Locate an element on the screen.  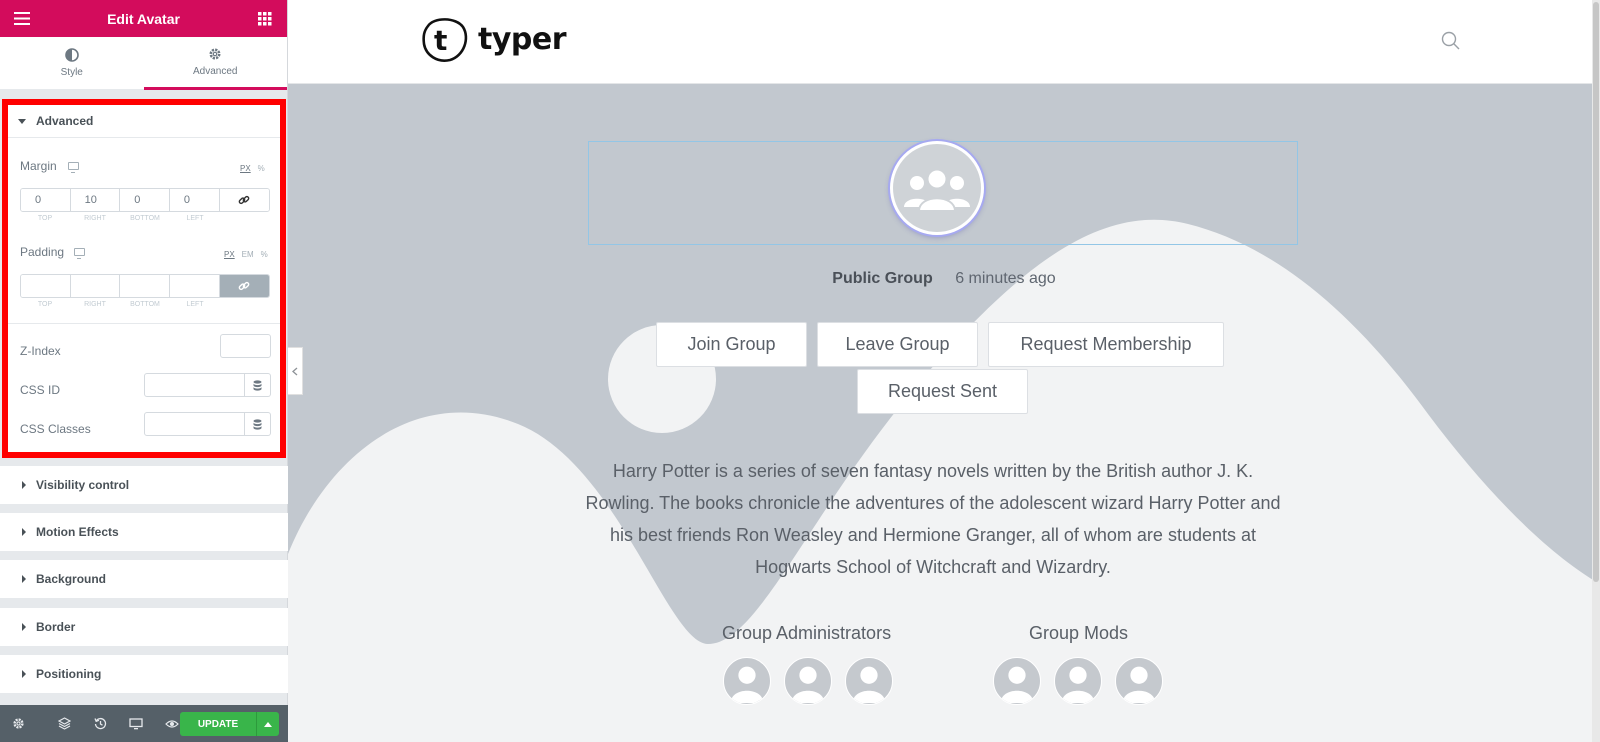
padding-label: Padding is located at coordinates (42, 252).